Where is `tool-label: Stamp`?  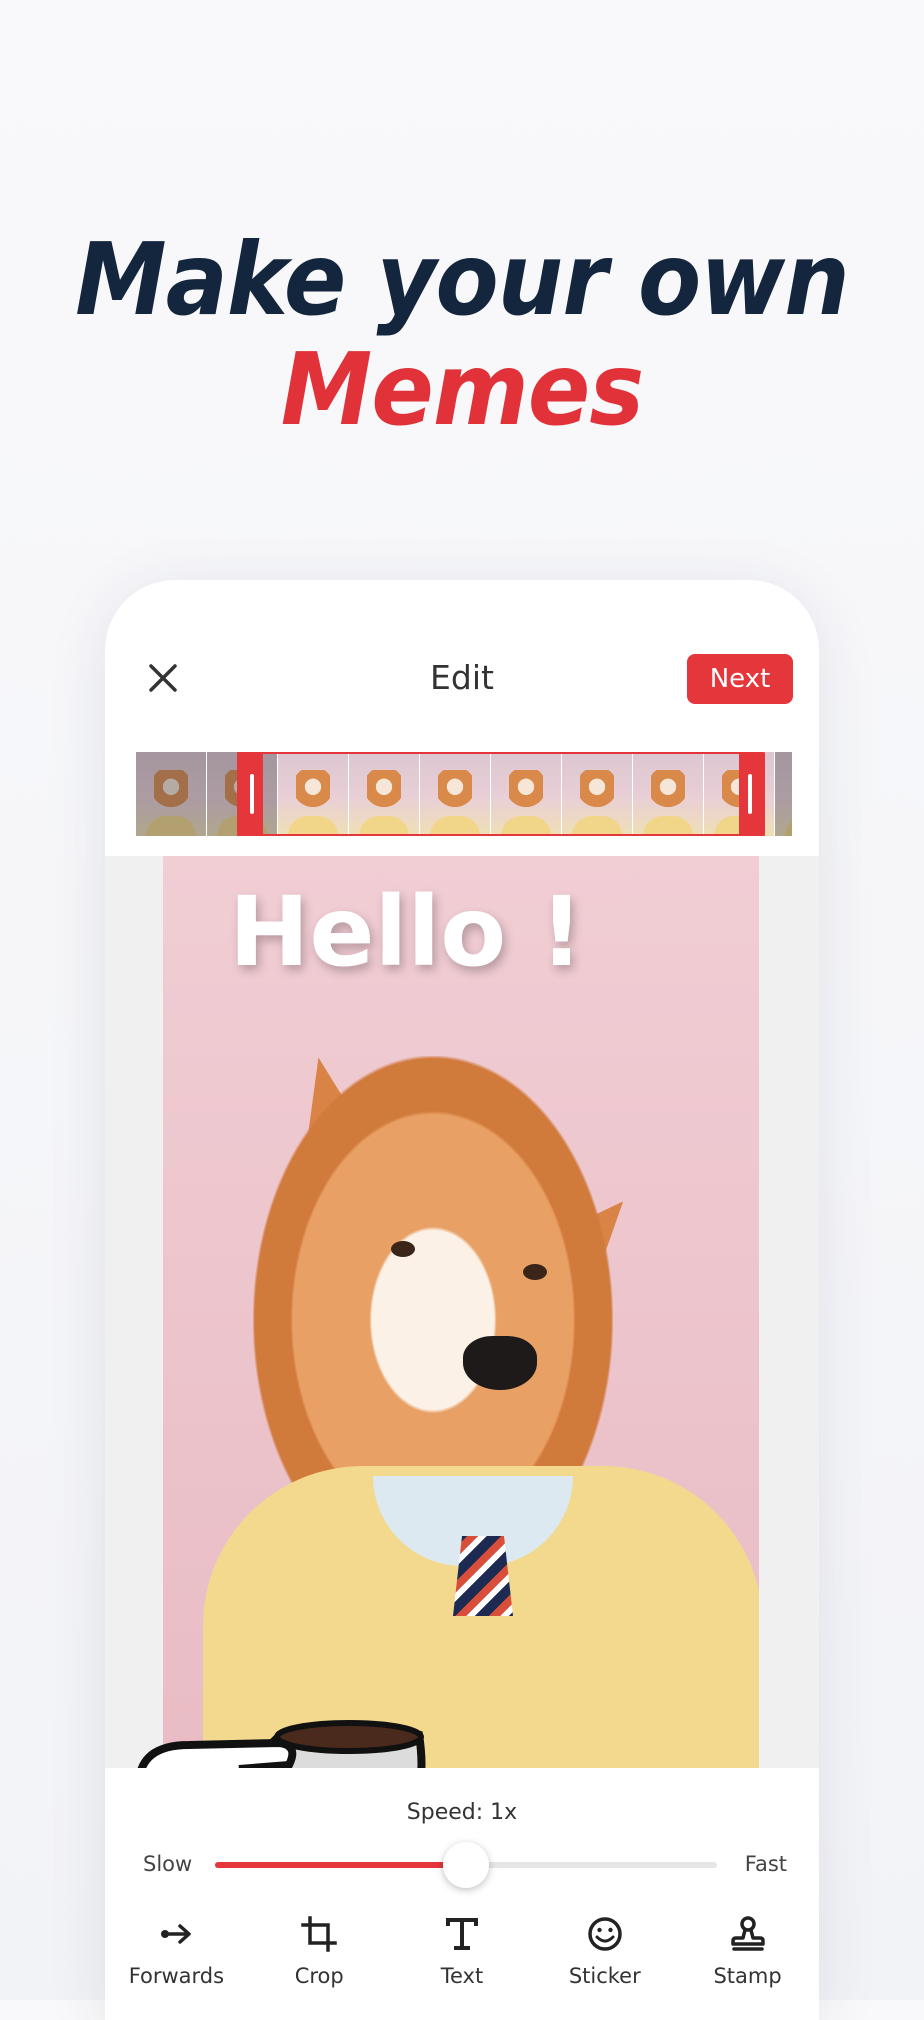
tool-label: Stamp is located at coordinates (747, 1976).